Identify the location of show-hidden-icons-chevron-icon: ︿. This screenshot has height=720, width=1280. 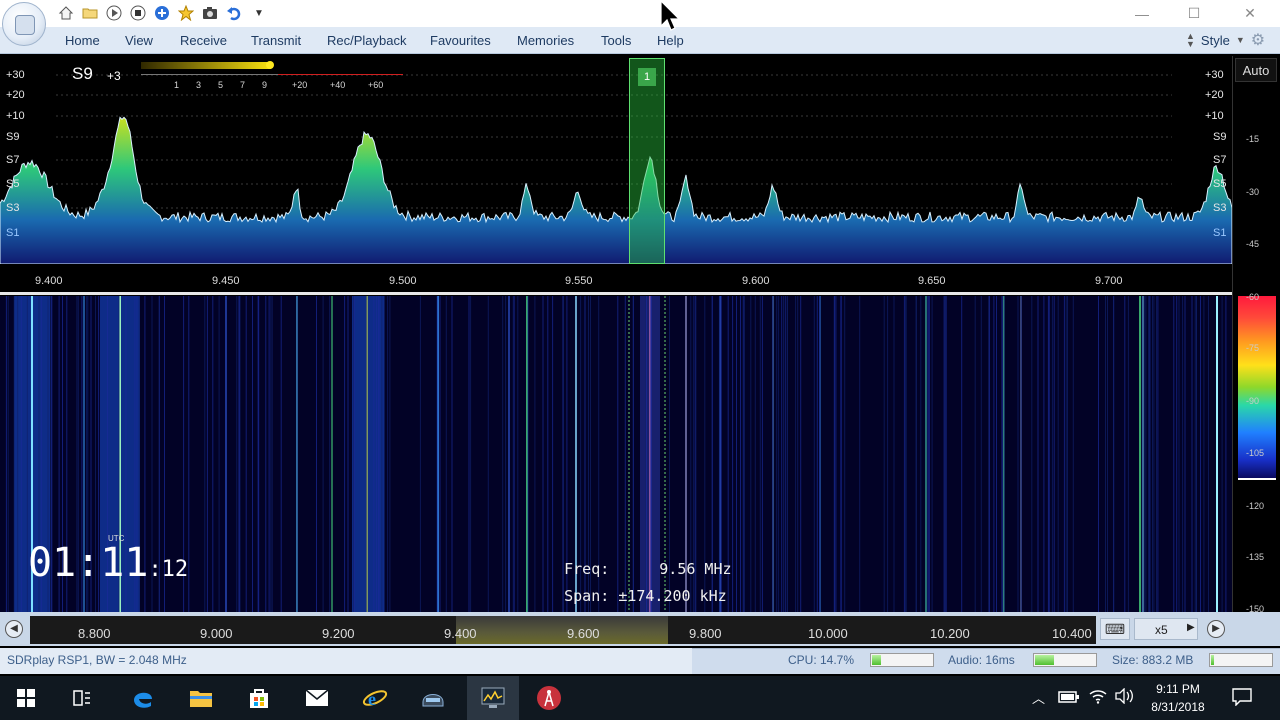
(1038, 697).